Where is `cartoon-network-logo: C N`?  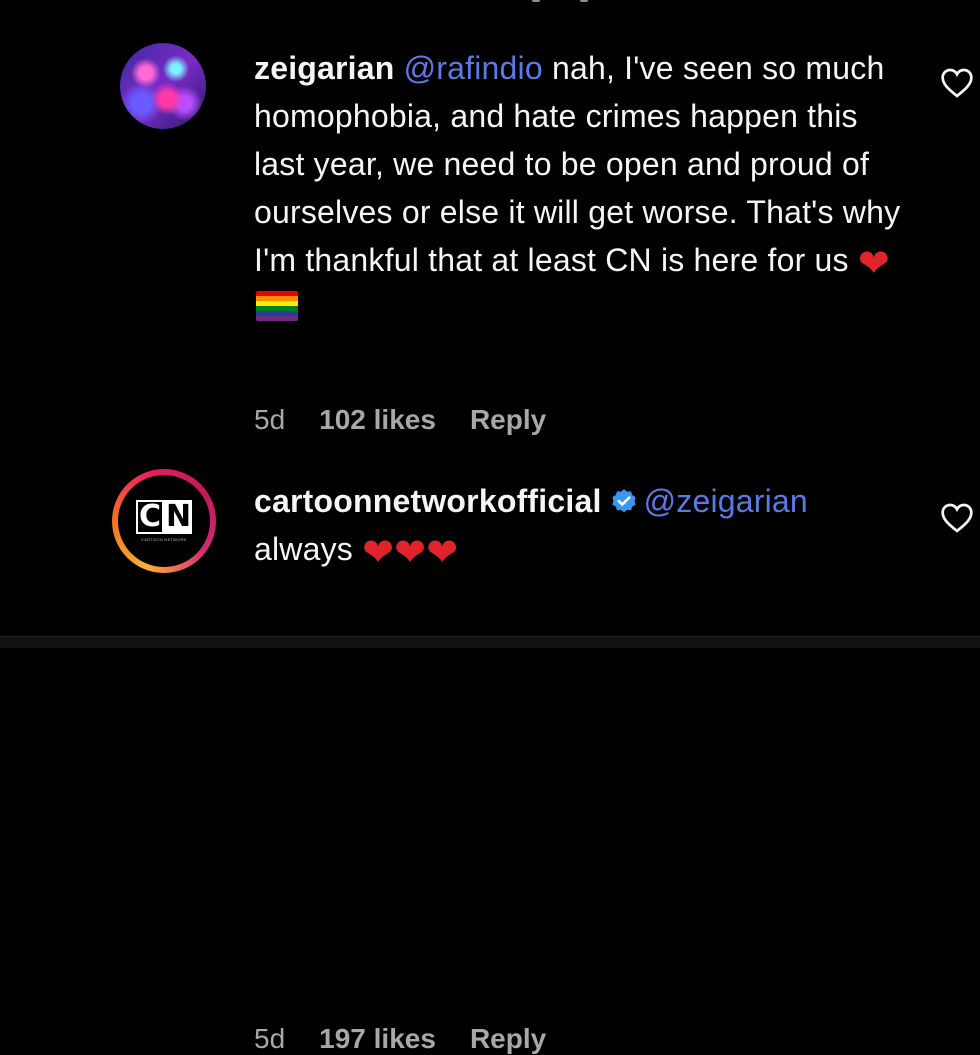
cartoon-network-logo: C N is located at coordinates (164, 517).